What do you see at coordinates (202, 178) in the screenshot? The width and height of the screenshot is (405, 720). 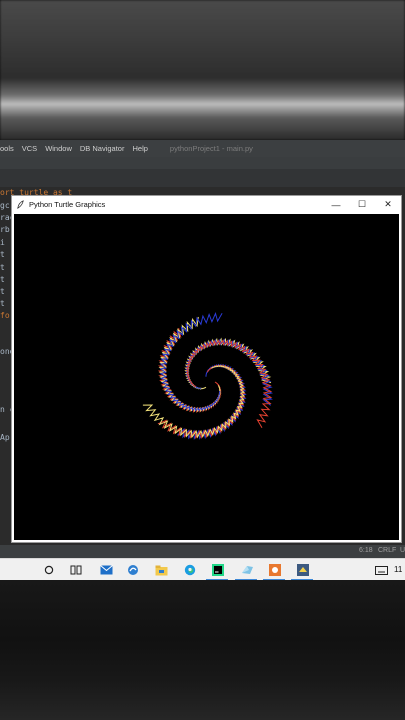 I see `ide-tab-bar` at bounding box center [202, 178].